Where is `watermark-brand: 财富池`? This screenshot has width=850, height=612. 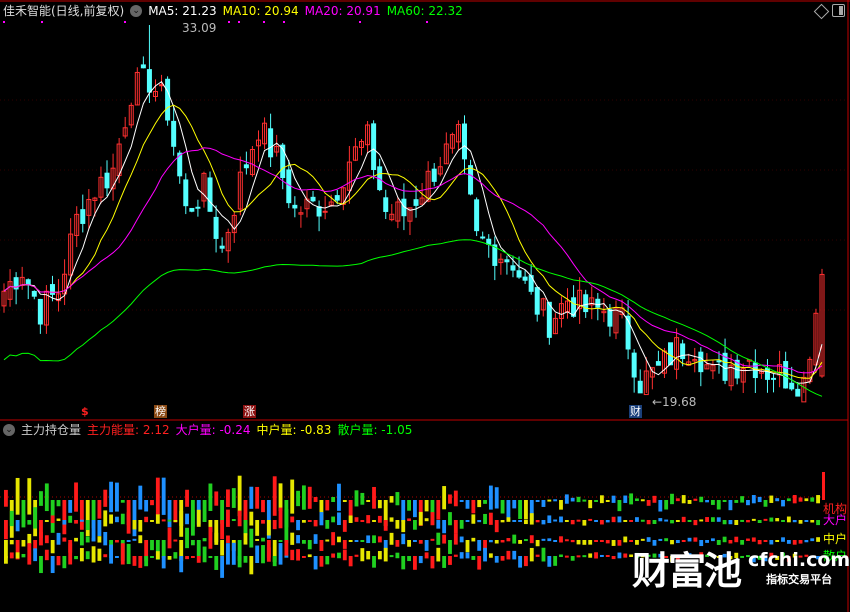 watermark-brand: 财富池 is located at coordinates (687, 571).